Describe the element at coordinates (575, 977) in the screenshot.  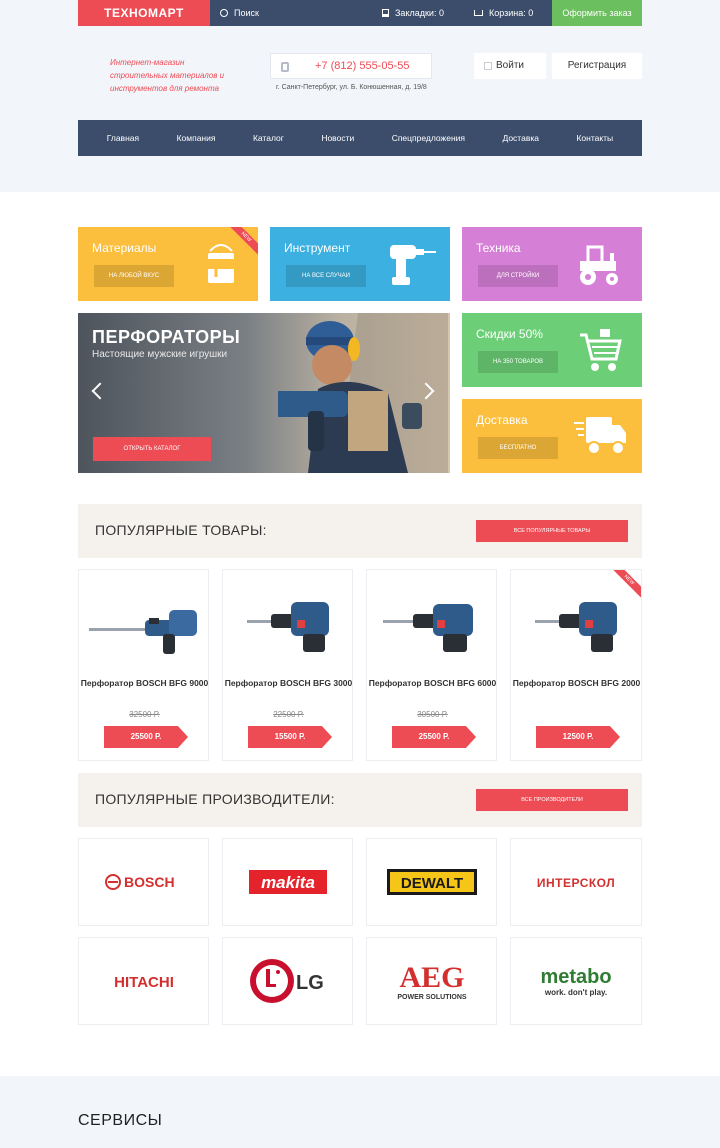
I see `svg-text: metabo` at that location.